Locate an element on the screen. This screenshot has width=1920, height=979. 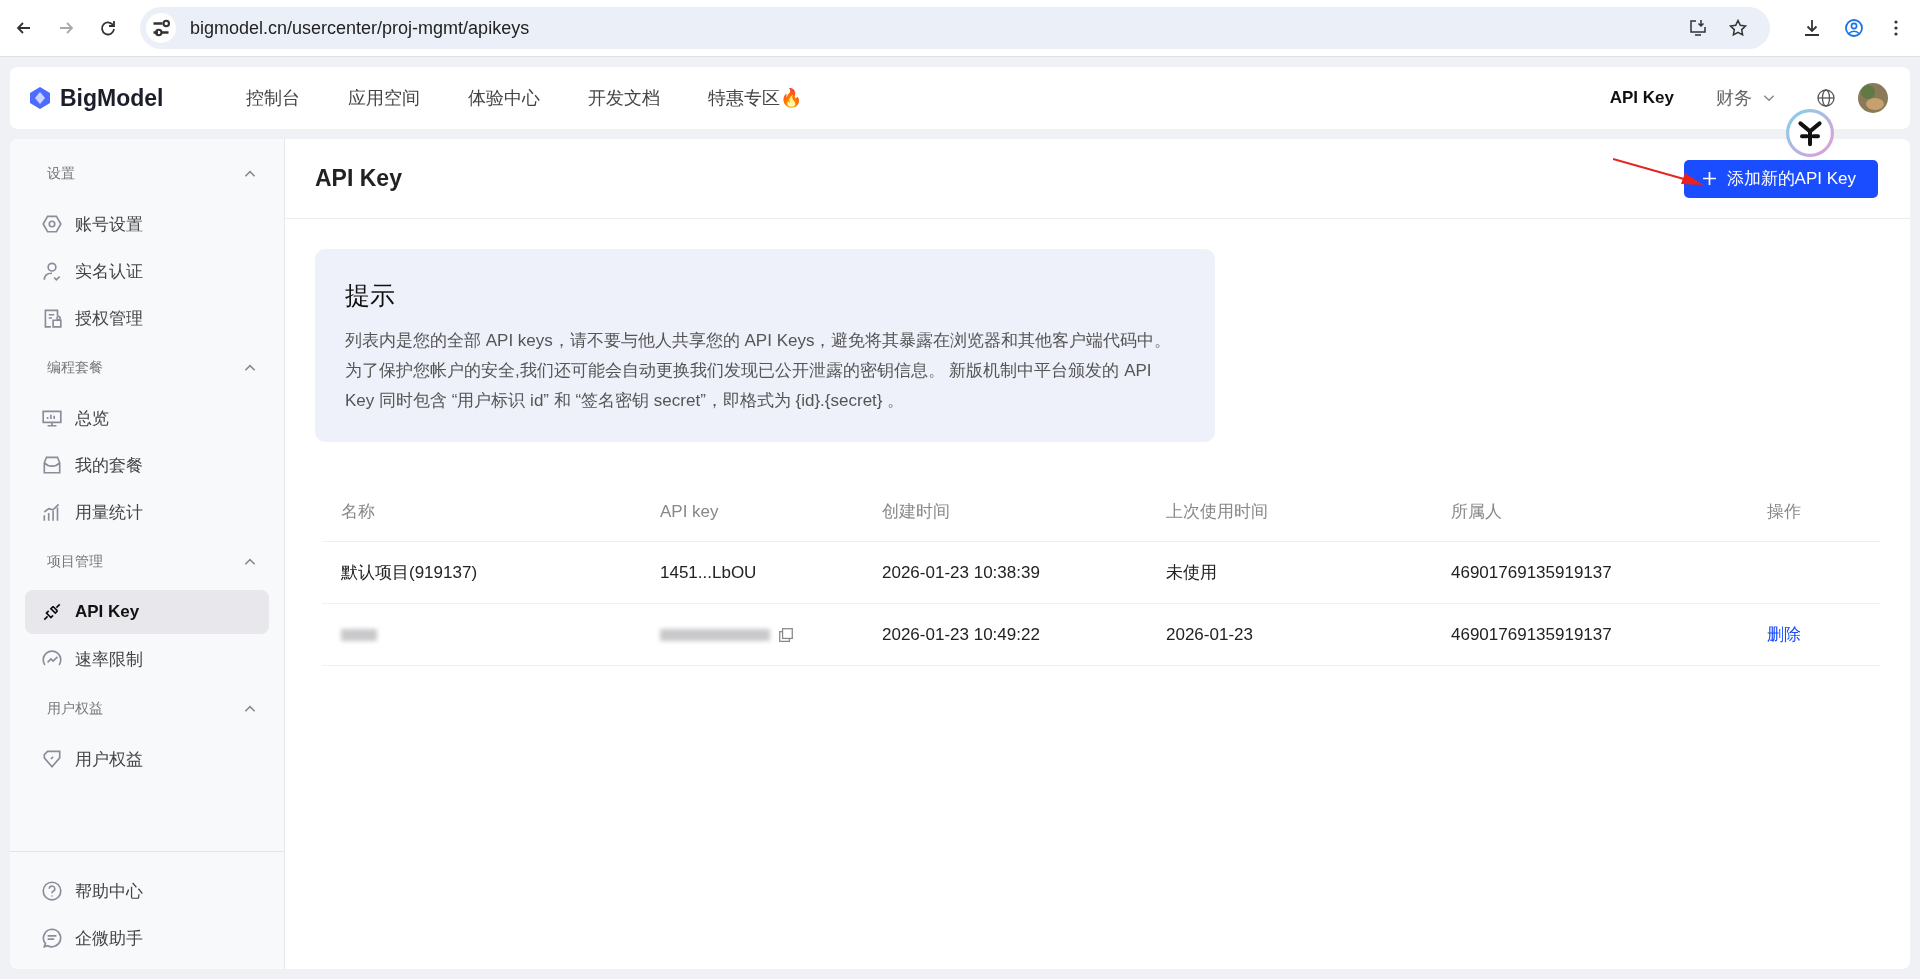
logo-icon is located at coordinates (40, 98).